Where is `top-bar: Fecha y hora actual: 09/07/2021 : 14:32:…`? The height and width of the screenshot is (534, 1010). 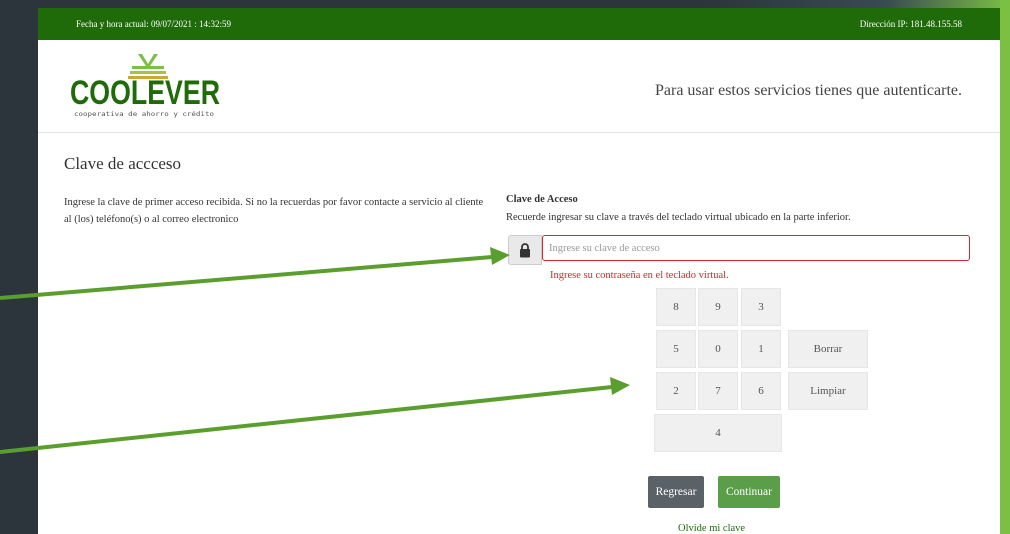 top-bar: Fecha y hora actual: 09/07/2021 : 14:32:… is located at coordinates (519, 24).